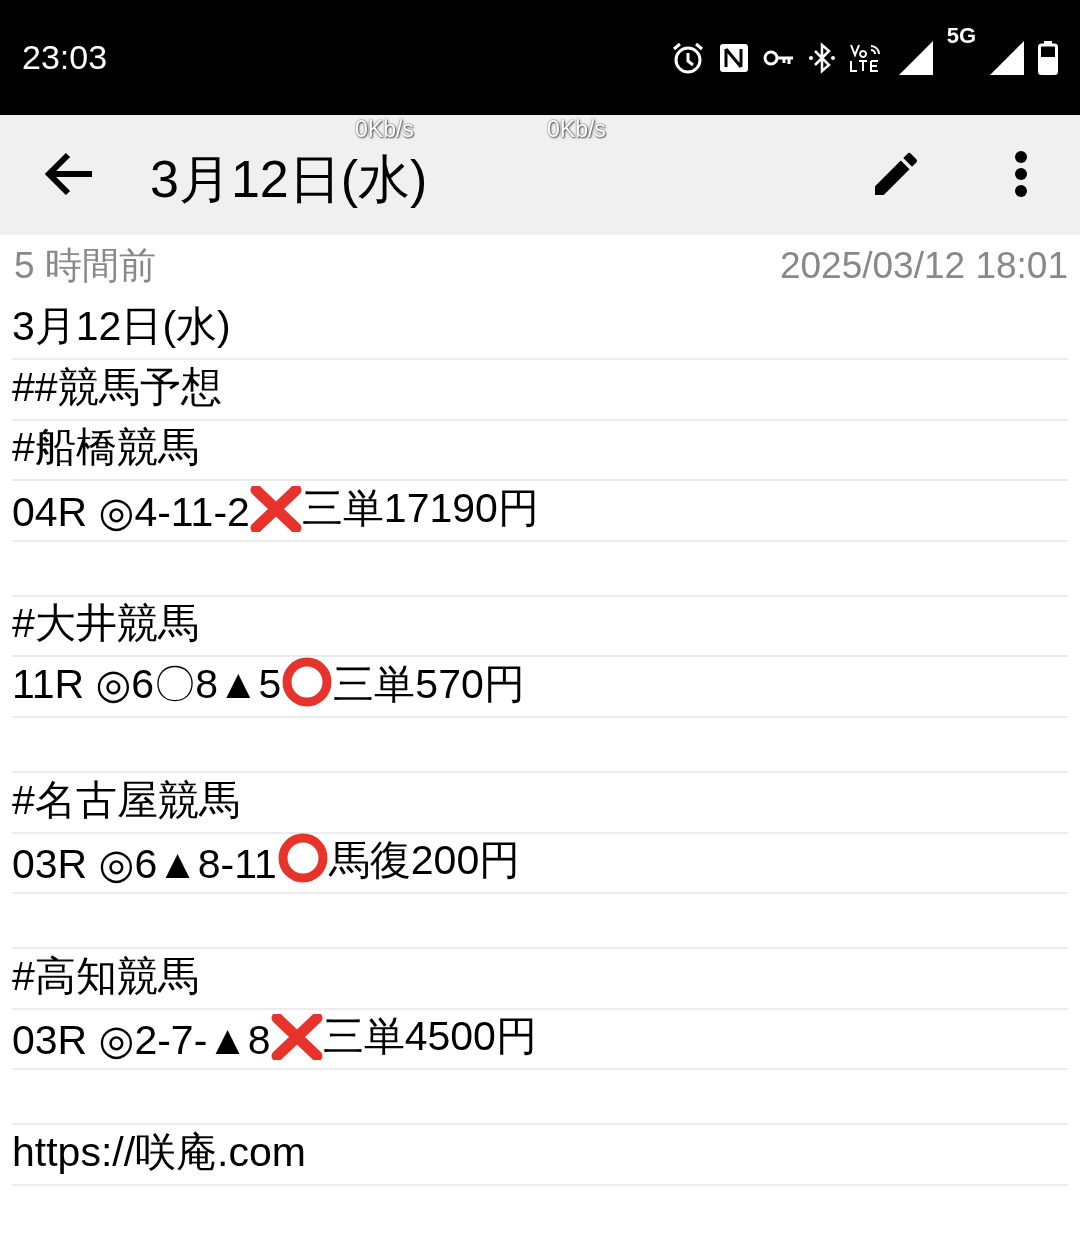 Image resolution: width=1080 pixels, height=1245 pixels. Describe the element at coordinates (429, 684) in the screenshot. I see `note-text: 三単570円` at that location.